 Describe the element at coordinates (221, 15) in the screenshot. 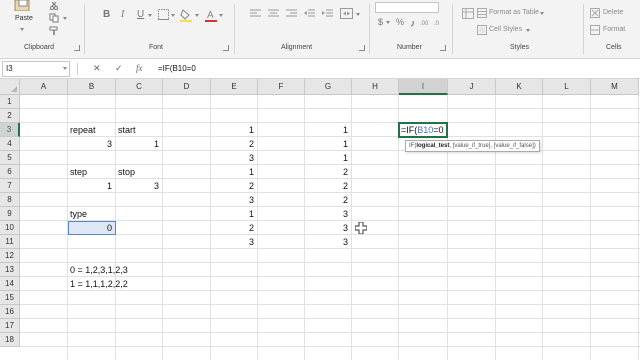

I see `font-color-dropdown-icon` at that location.